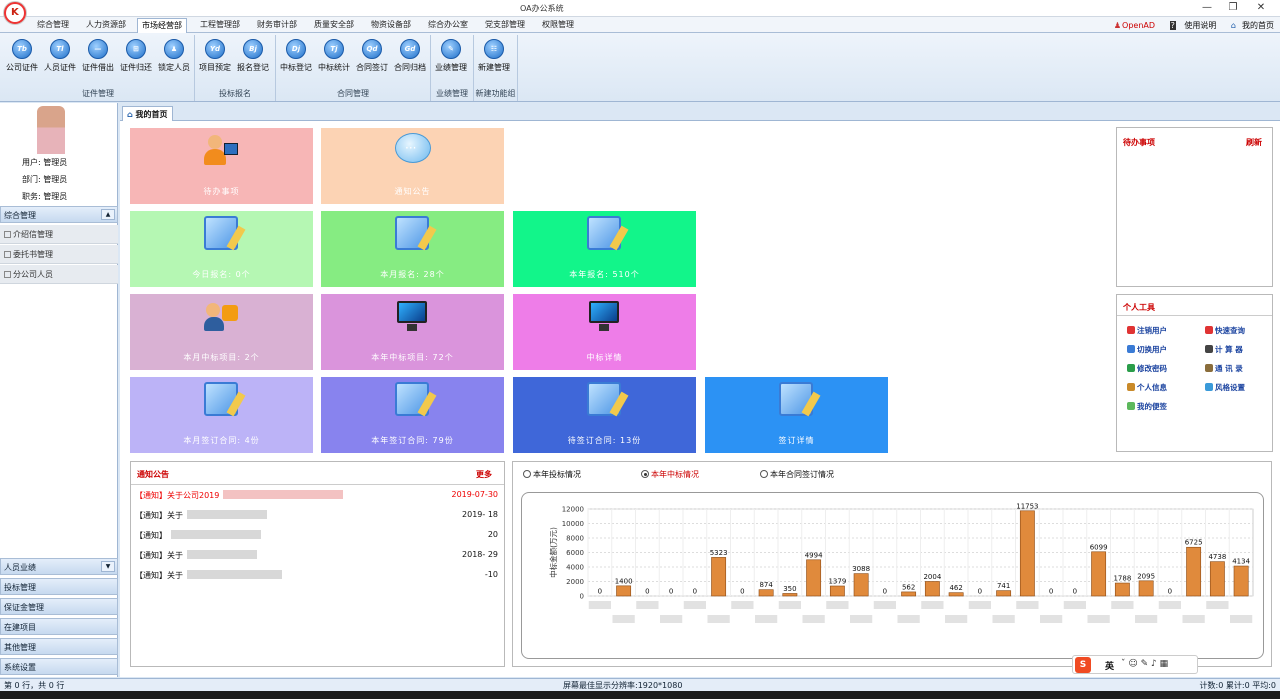  I want to click on chart-option-1: 本年中标情况, so click(670, 474).